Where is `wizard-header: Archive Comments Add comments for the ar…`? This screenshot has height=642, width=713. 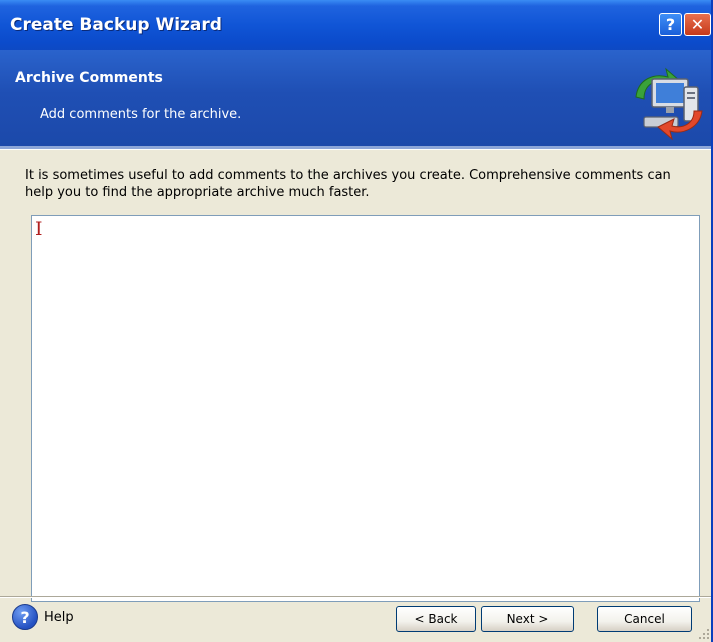
wizard-header: Archive Comments Add comments for the ar… is located at coordinates (355, 98).